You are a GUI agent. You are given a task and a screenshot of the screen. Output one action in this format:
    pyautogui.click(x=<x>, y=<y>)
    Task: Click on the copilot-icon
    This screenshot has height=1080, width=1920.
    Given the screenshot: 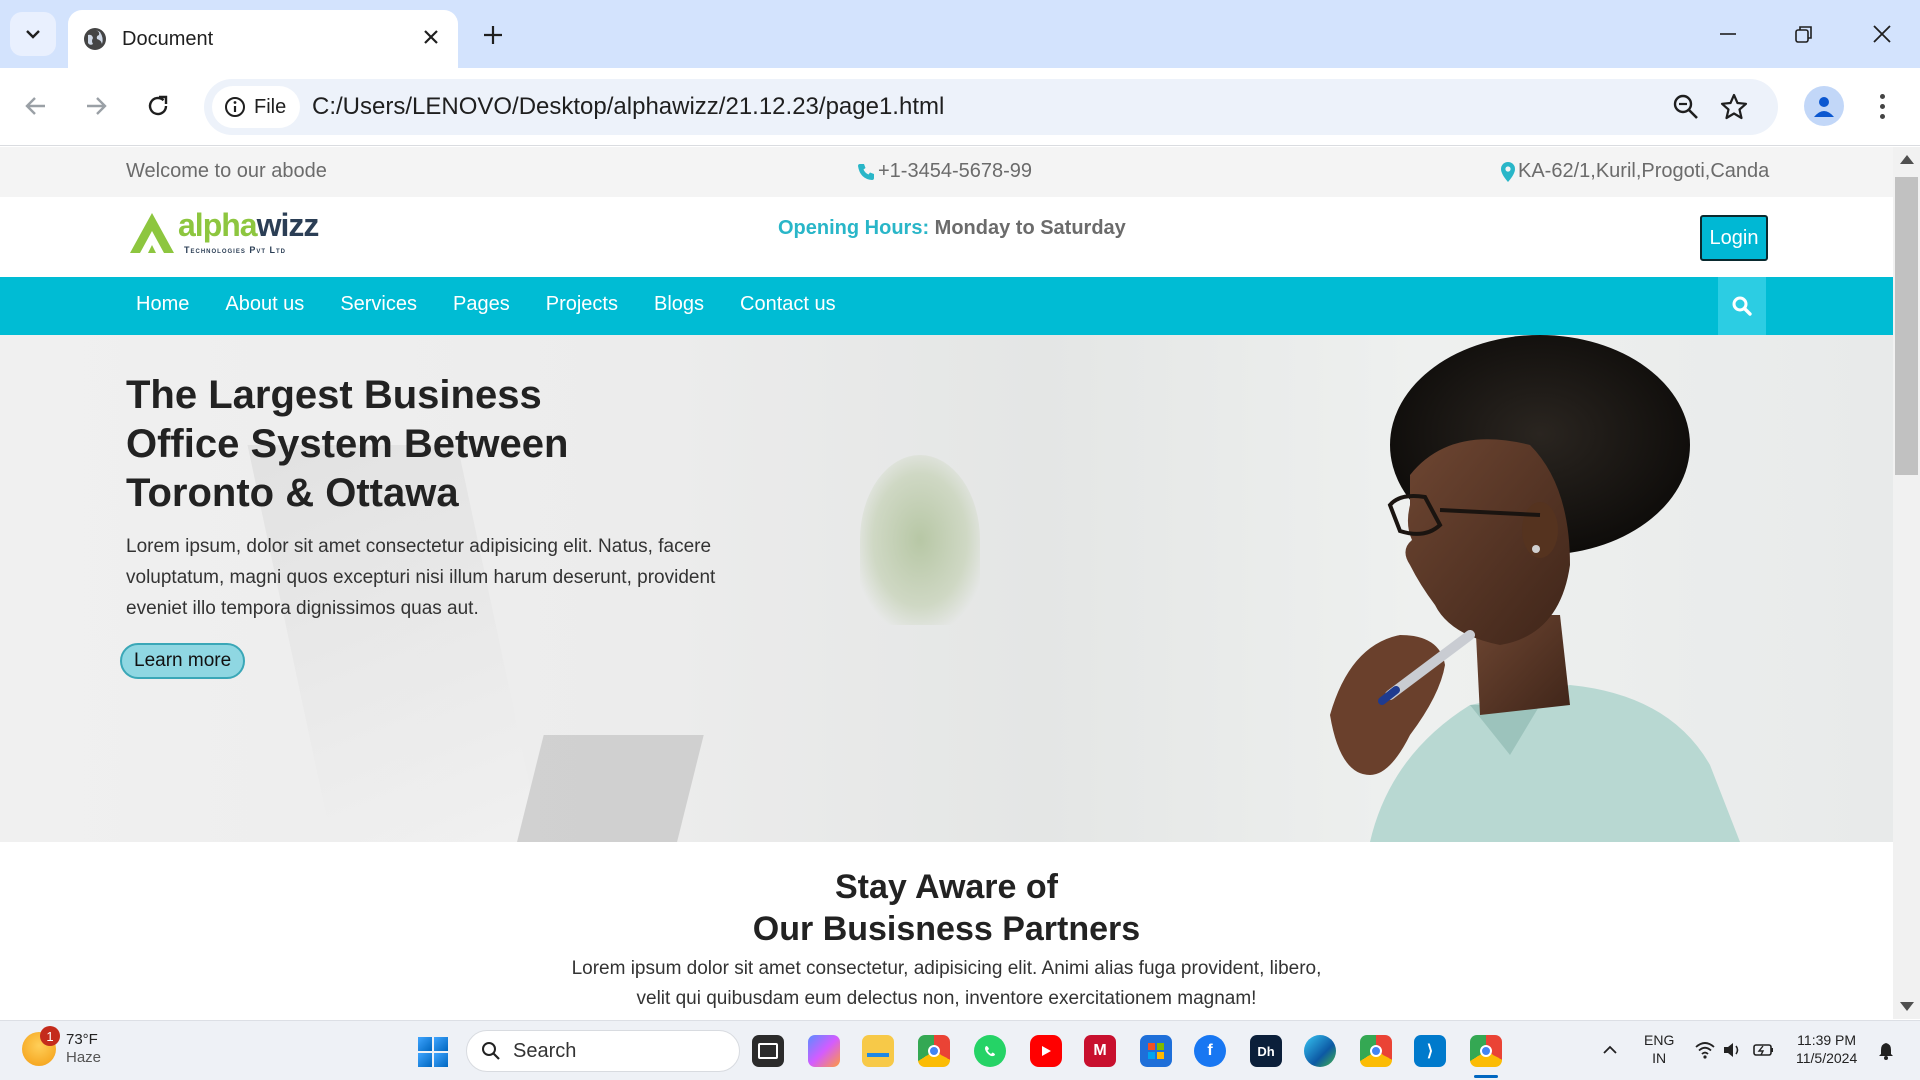 What is the action you would take?
    pyautogui.click(x=824, y=1051)
    